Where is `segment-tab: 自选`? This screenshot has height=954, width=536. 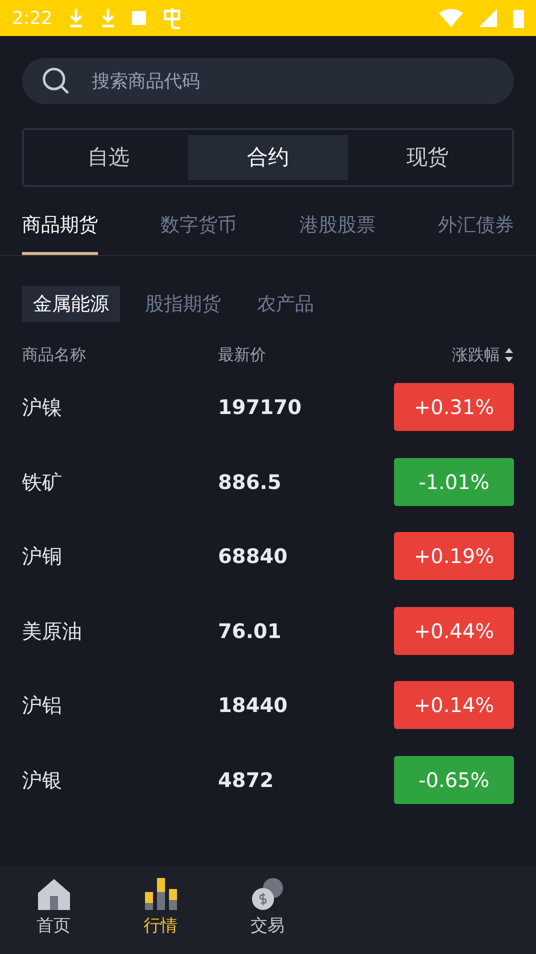 segment-tab: 自选 is located at coordinates (108, 157).